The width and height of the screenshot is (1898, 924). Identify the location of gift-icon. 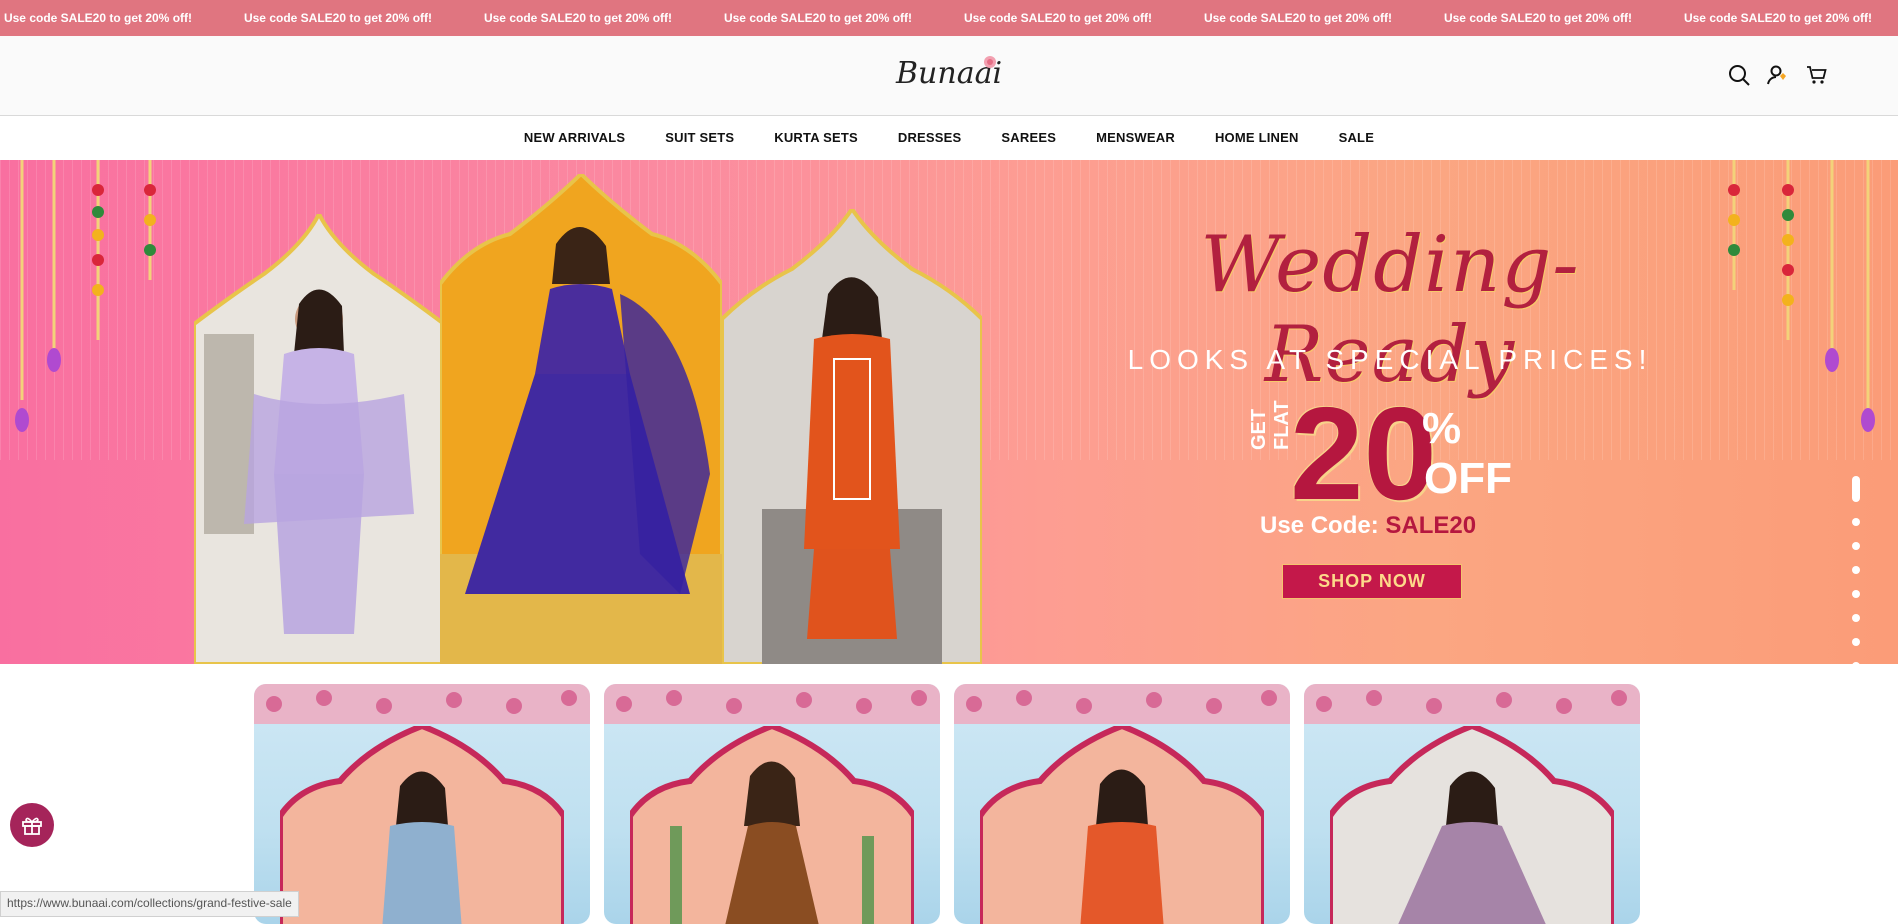
(32, 826).